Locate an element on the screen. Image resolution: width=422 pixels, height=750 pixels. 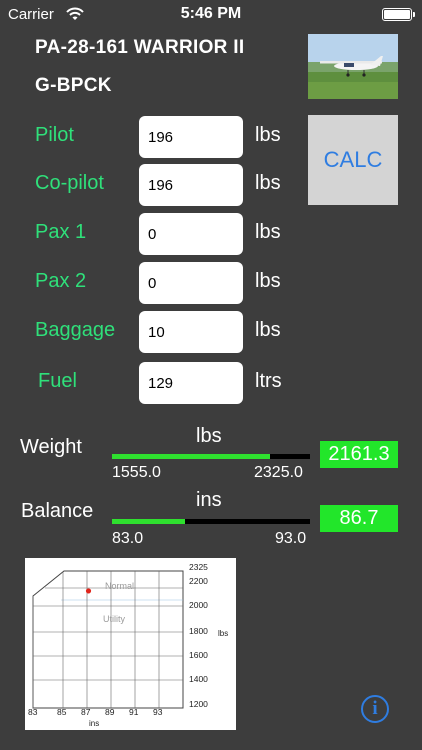
field-row-pilot: Pilot lbs is located at coordinates (211, 137).